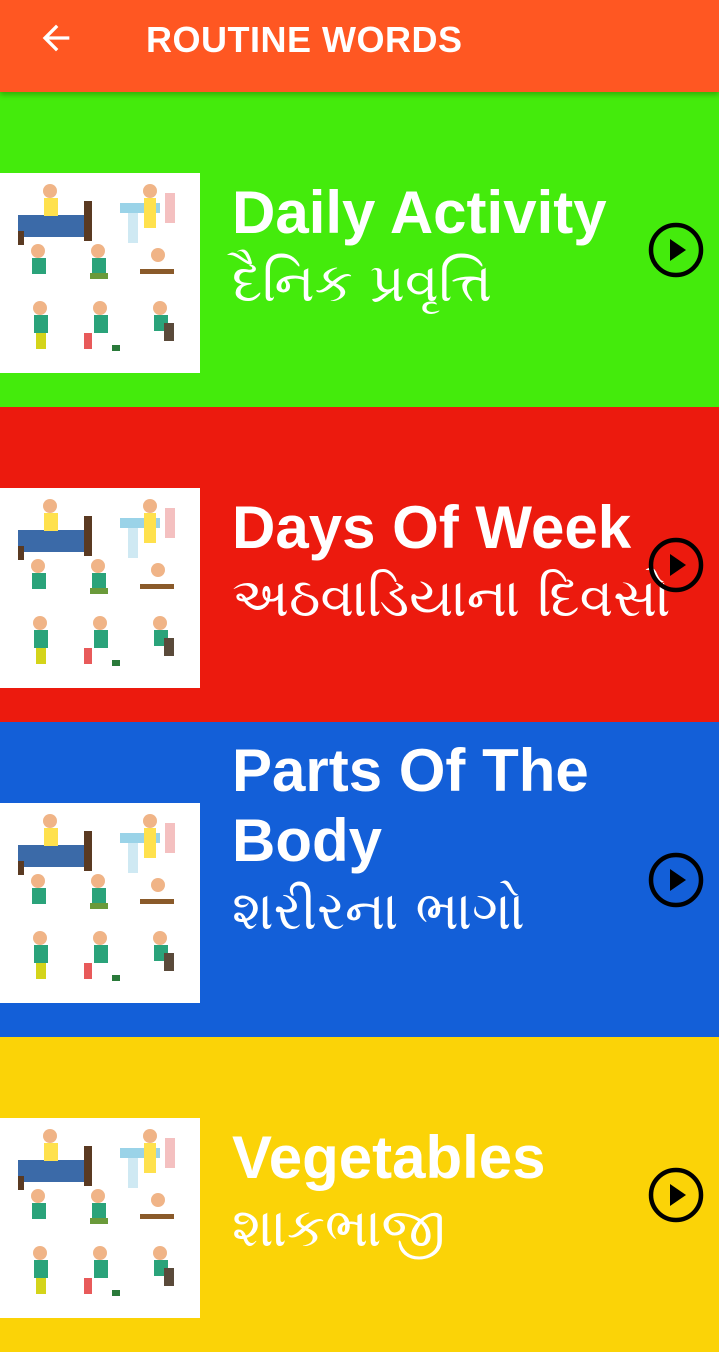 The image size is (719, 1352). I want to click on item-title-gujarati: દૈનિક પ્રવૃત્તિ, so click(362, 282).